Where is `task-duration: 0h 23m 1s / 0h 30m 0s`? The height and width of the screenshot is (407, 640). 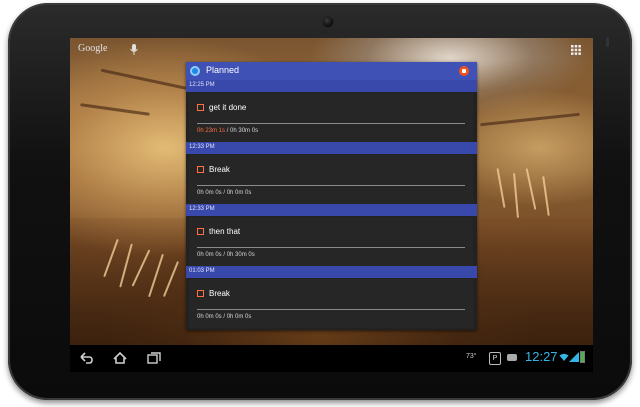 task-duration: 0h 23m 1s / 0h 30m 0s is located at coordinates (227, 131).